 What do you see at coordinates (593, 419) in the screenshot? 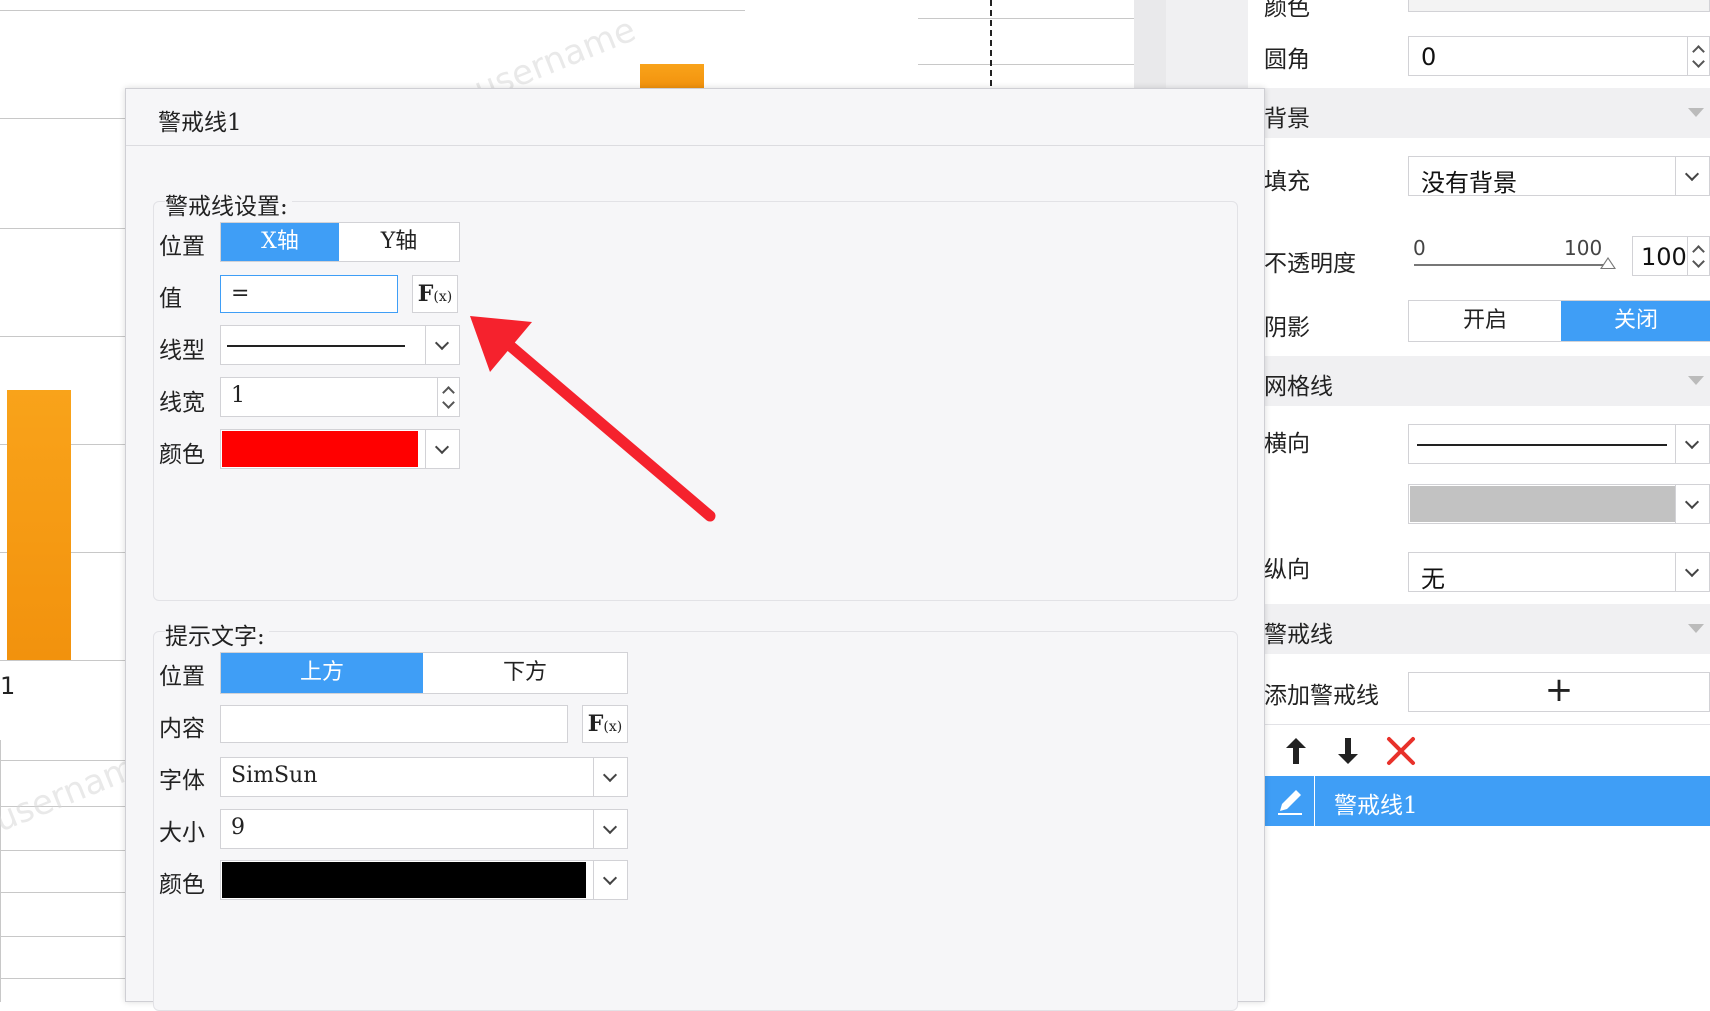
I see `annotation-arrow-icon` at bounding box center [593, 419].